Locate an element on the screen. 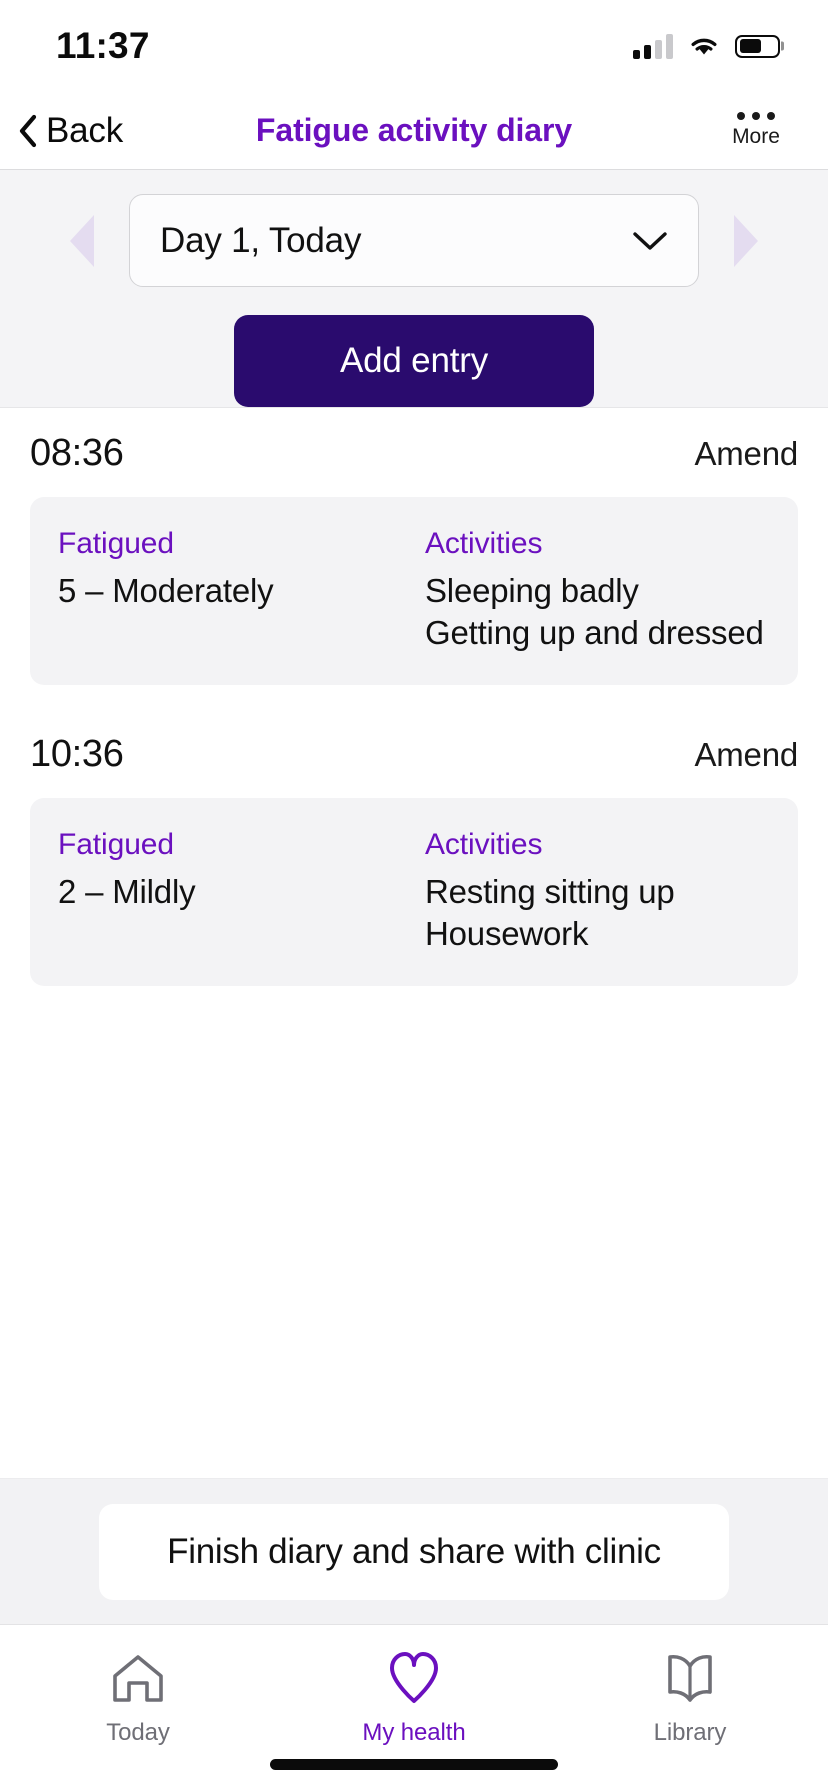  next-day-button is located at coordinates (746, 241).